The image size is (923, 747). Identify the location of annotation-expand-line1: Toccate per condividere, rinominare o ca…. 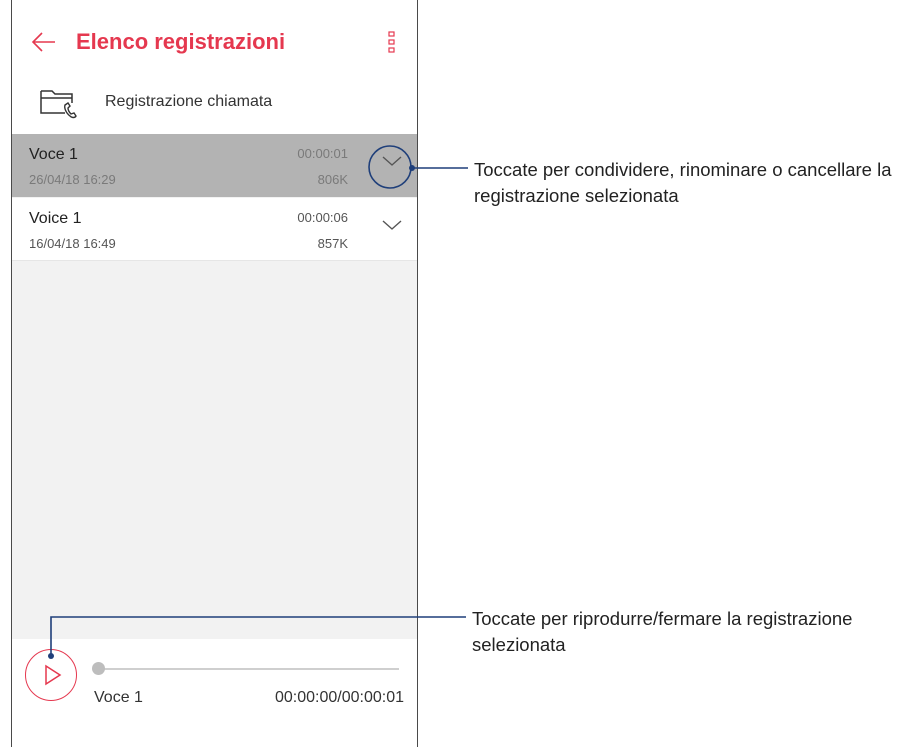
(683, 169).